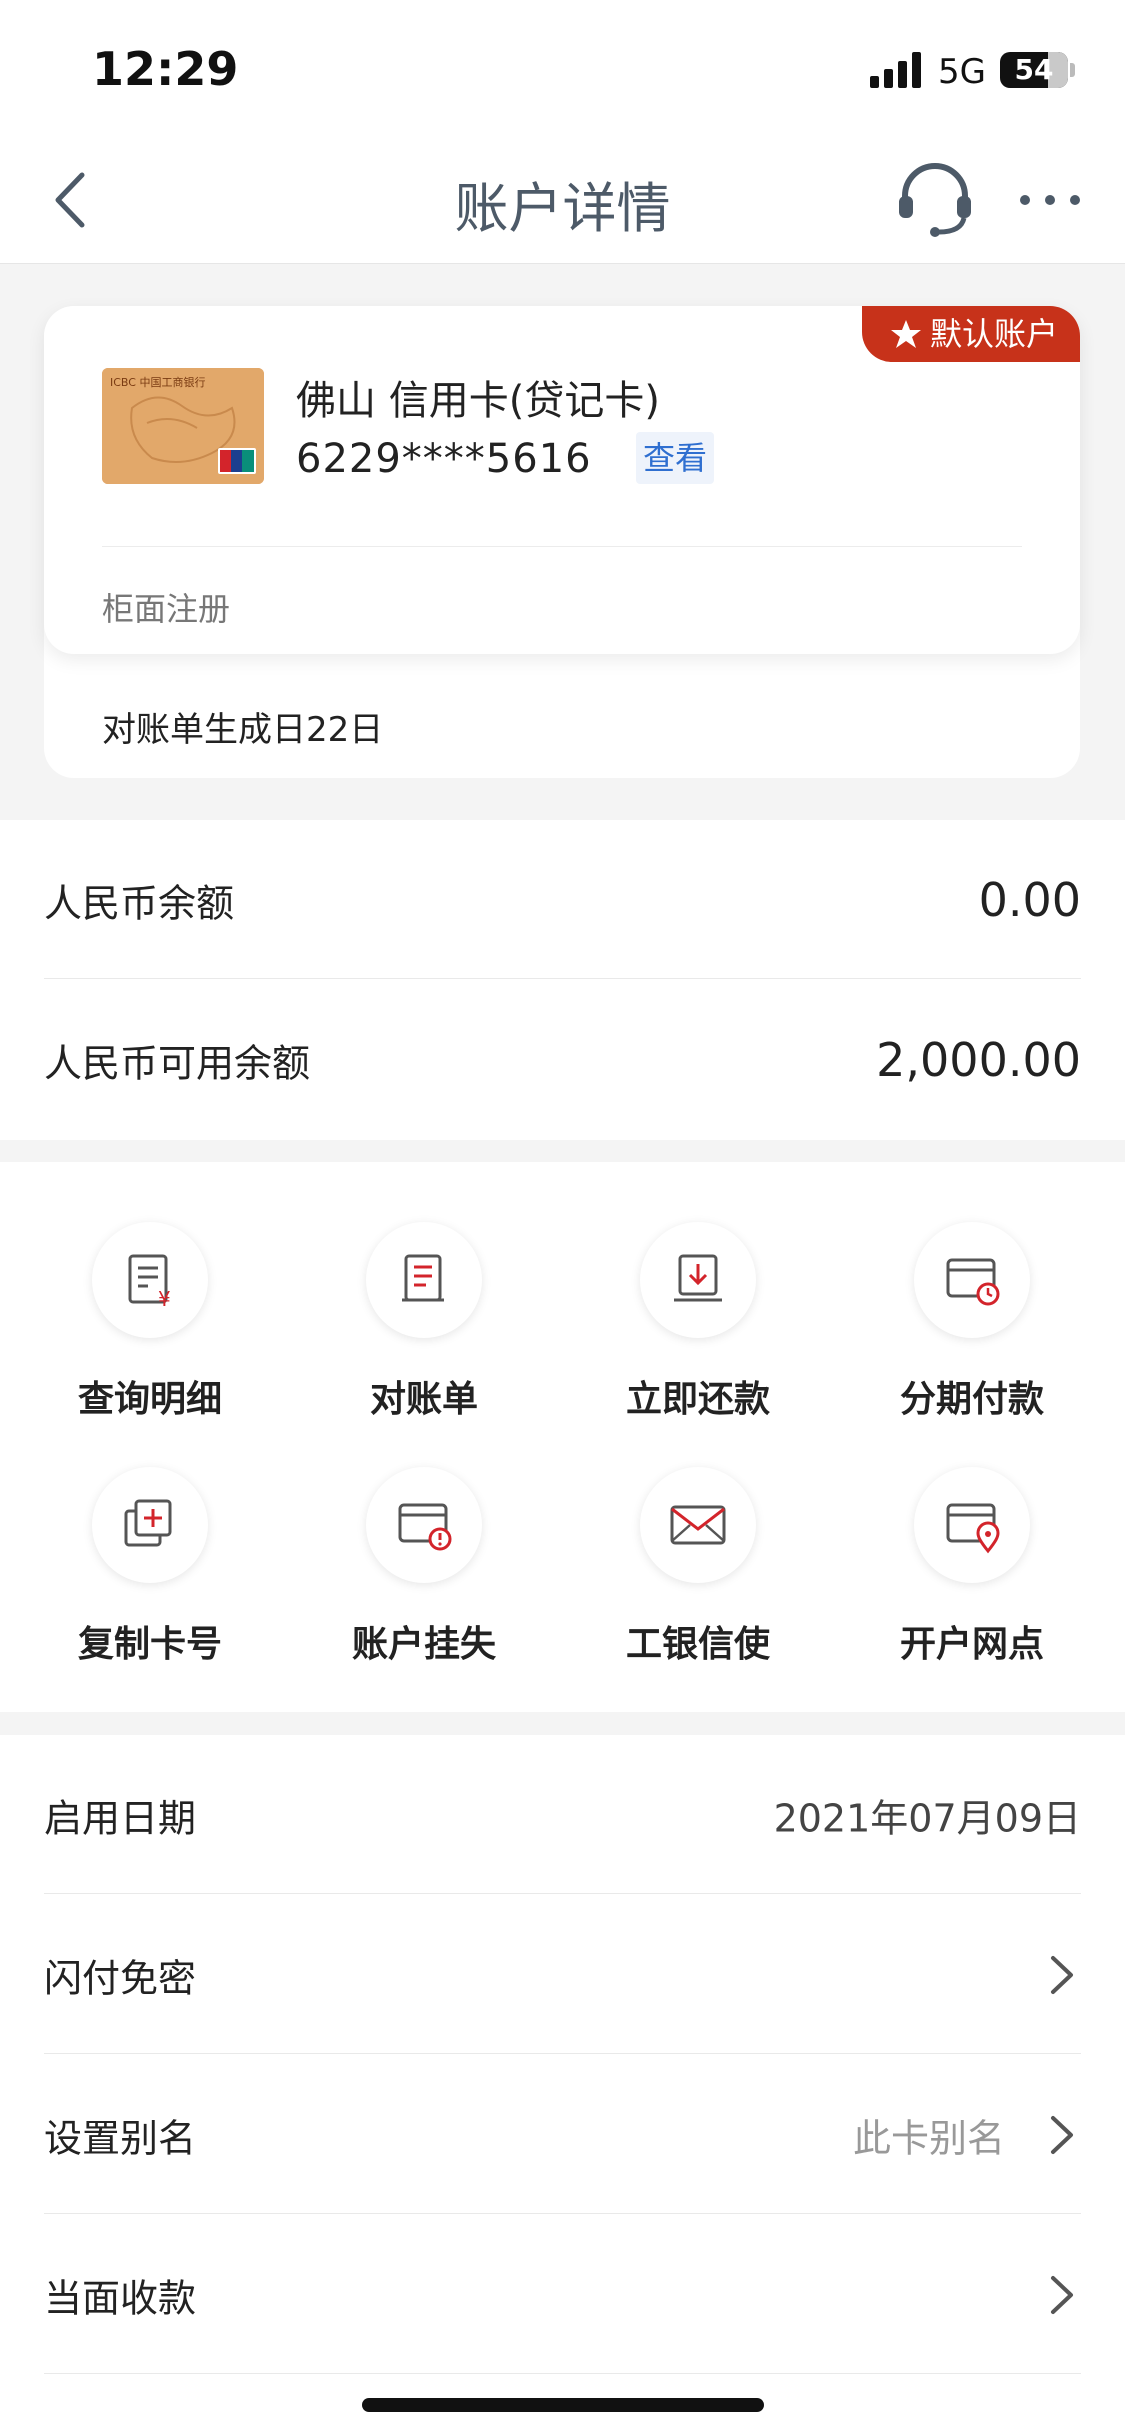  What do you see at coordinates (698, 1278) in the screenshot?
I see `repay-icon` at bounding box center [698, 1278].